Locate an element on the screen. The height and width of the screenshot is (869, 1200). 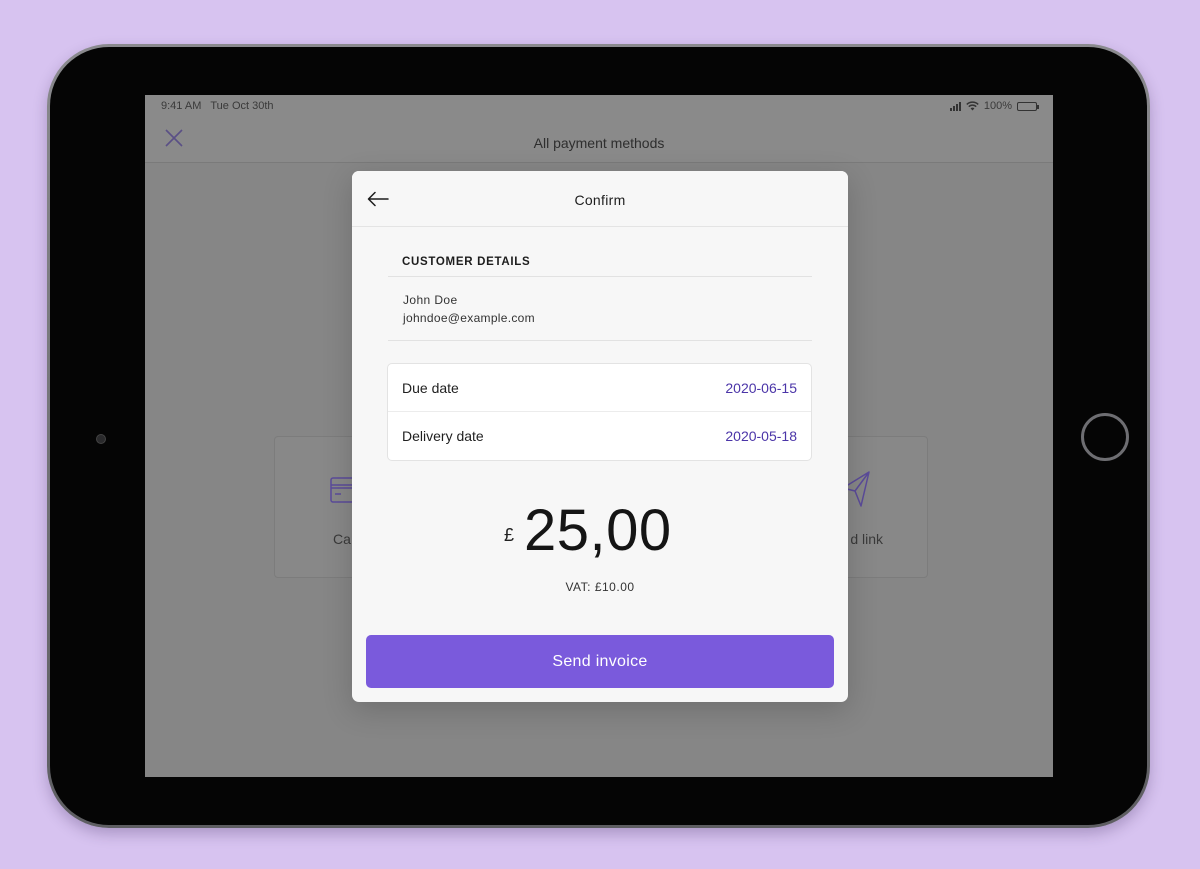
battery-icon is located at coordinates (1028, 106).